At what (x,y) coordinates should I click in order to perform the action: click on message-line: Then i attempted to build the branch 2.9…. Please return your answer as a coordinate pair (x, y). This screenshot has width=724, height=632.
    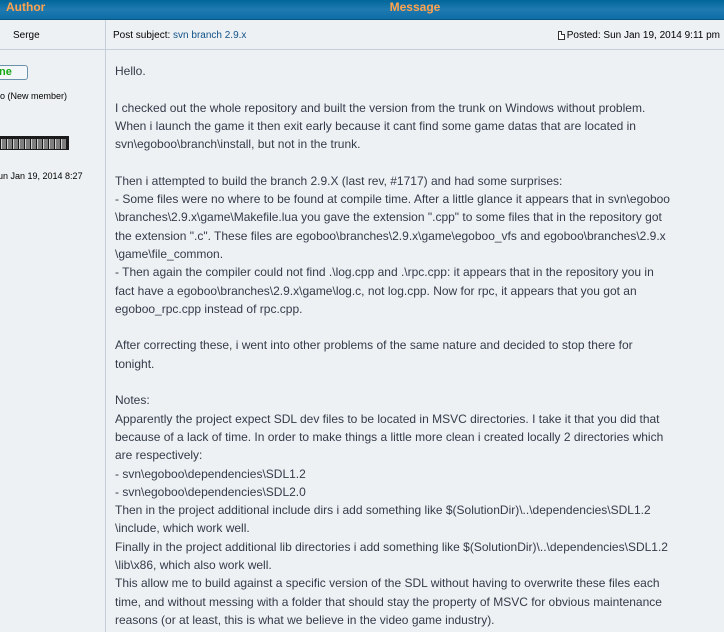
    Looking at the image, I should click on (339, 180).